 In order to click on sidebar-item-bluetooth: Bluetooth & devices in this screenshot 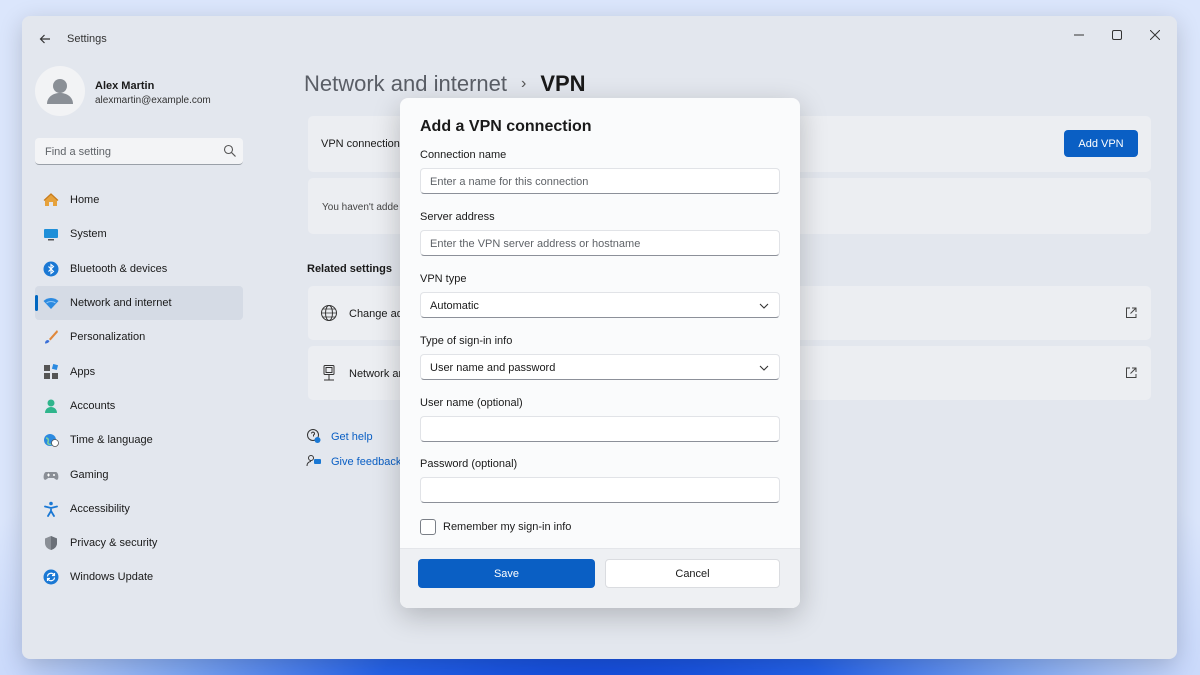, I will do `click(139, 269)`.